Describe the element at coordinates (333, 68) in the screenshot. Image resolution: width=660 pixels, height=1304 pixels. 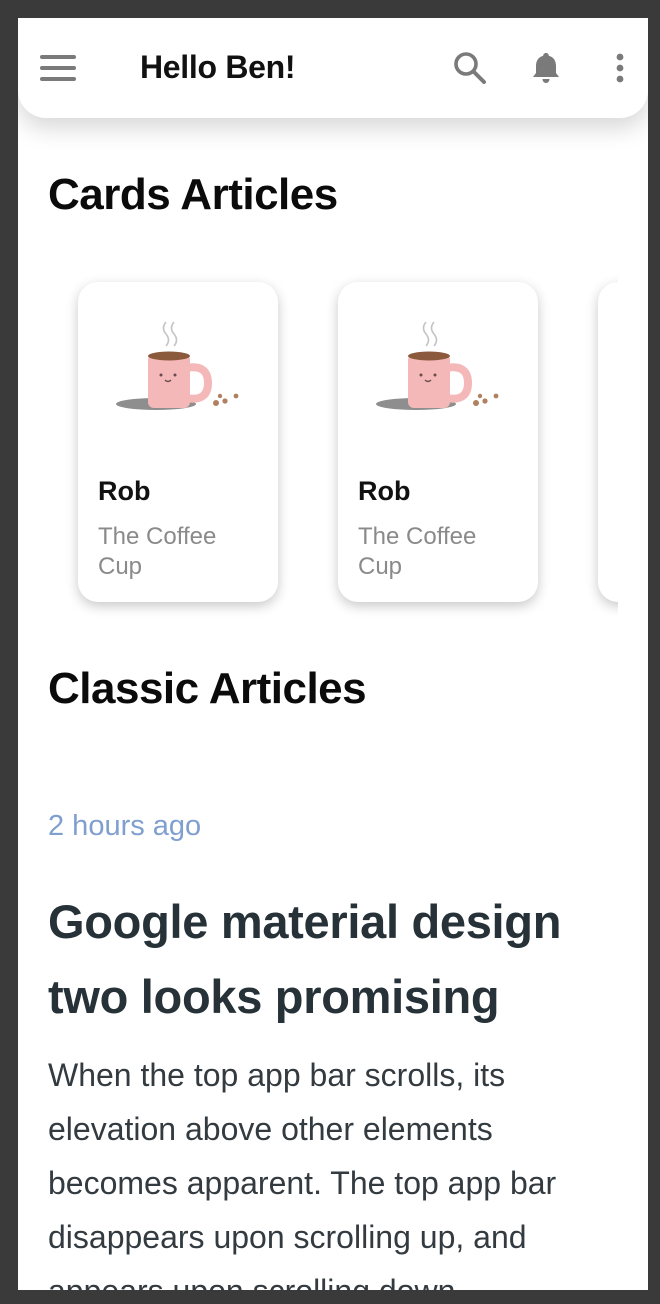
I see `top-app-bar: Hello Ben!` at that location.